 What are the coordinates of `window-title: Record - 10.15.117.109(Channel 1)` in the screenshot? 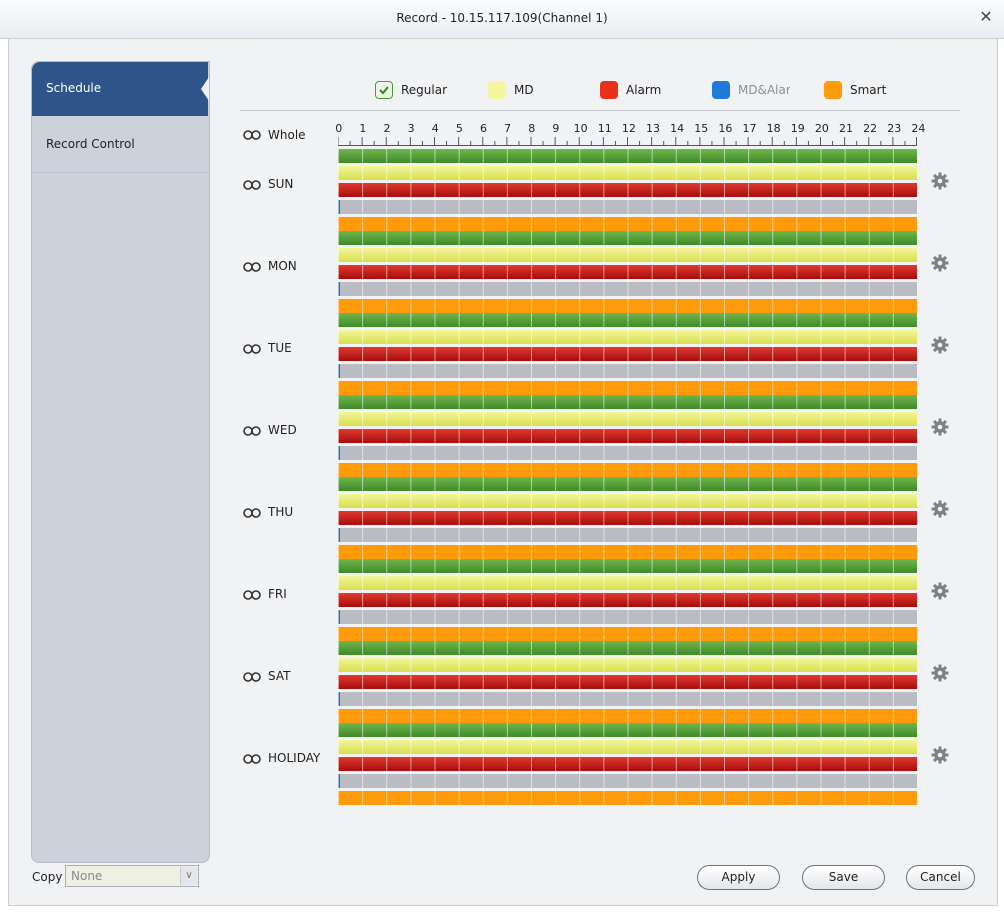 It's located at (502, 18).